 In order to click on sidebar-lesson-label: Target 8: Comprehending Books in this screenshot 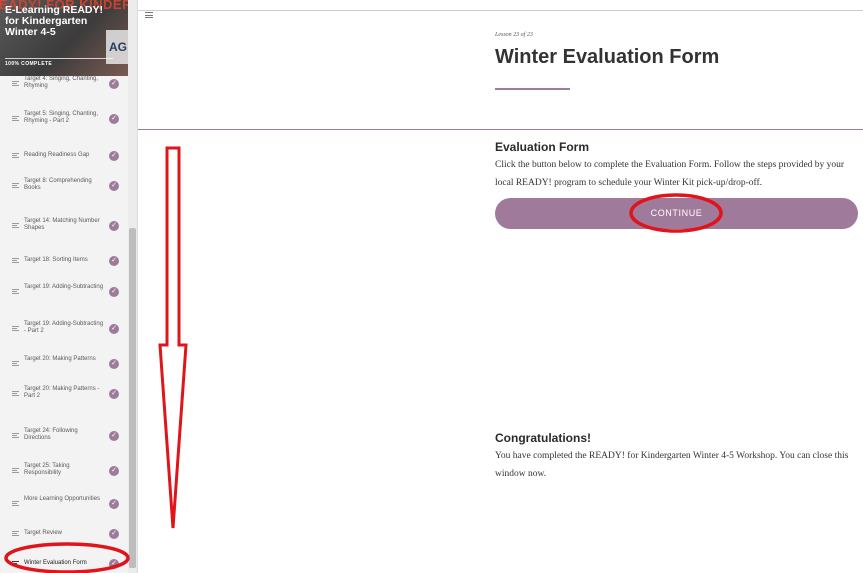, I will do `click(58, 184)`.